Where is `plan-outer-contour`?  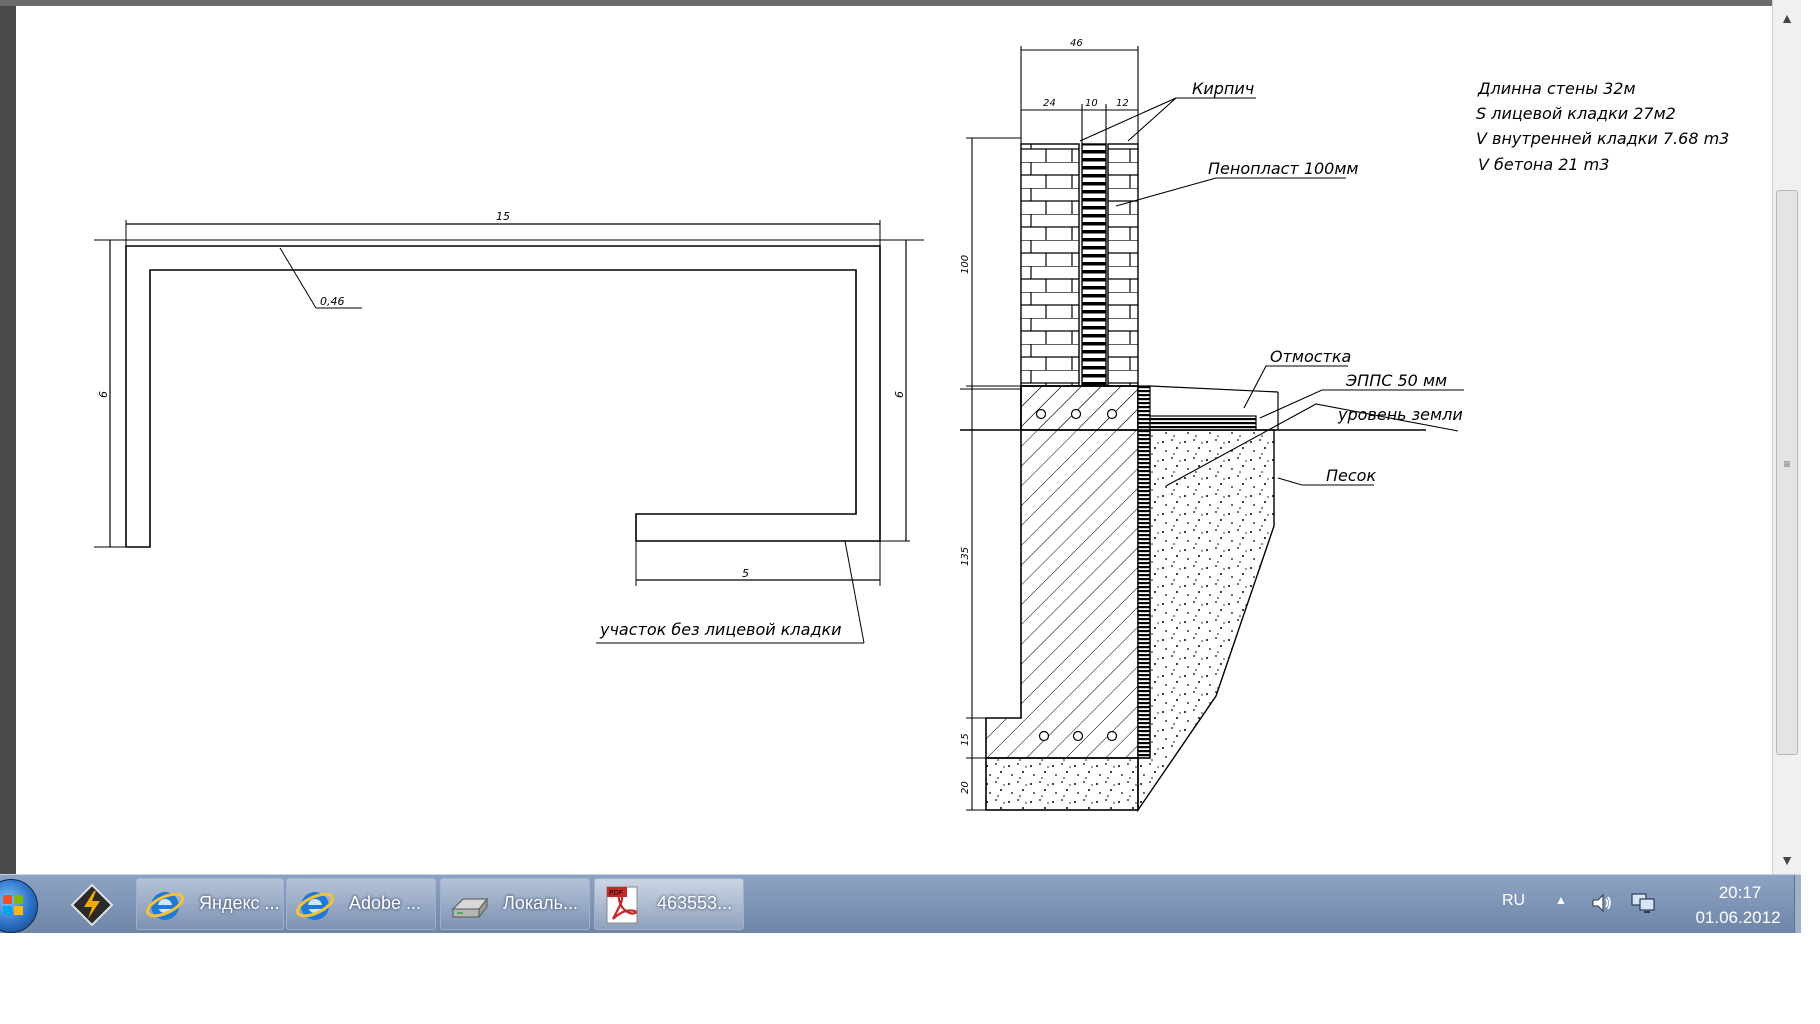 plan-outer-contour is located at coordinates (503, 396).